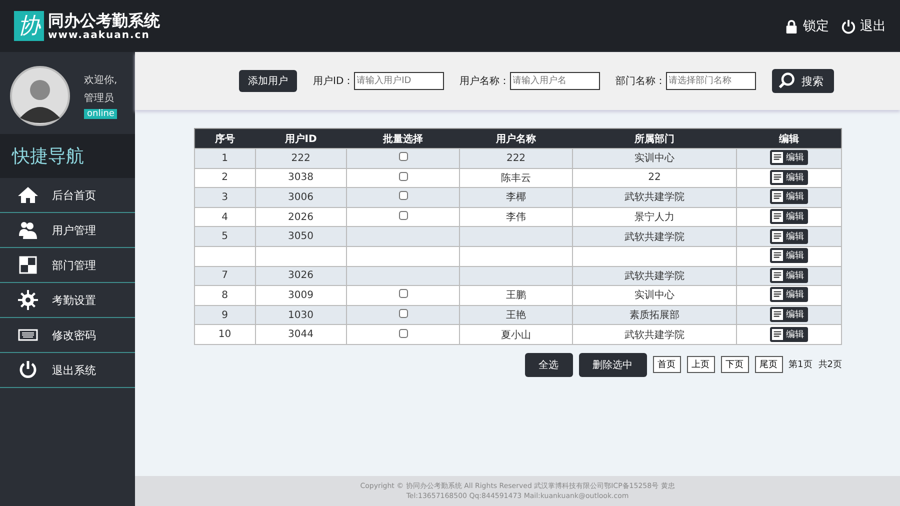 The height and width of the screenshot is (506, 900). Describe the element at coordinates (612, 364) in the screenshot. I see `delete-selected-button: 删除选中` at that location.